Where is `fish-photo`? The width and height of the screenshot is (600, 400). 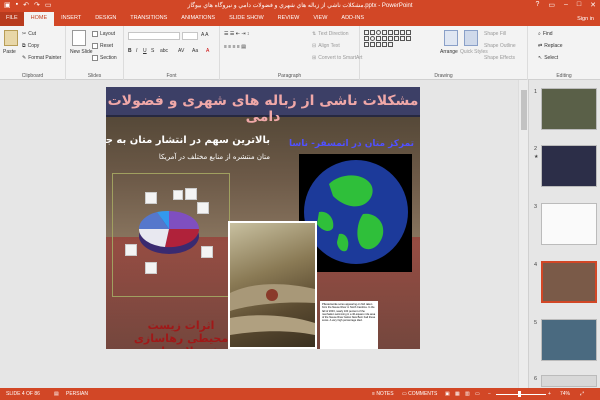
fish-photo is located at coordinates (272, 285).